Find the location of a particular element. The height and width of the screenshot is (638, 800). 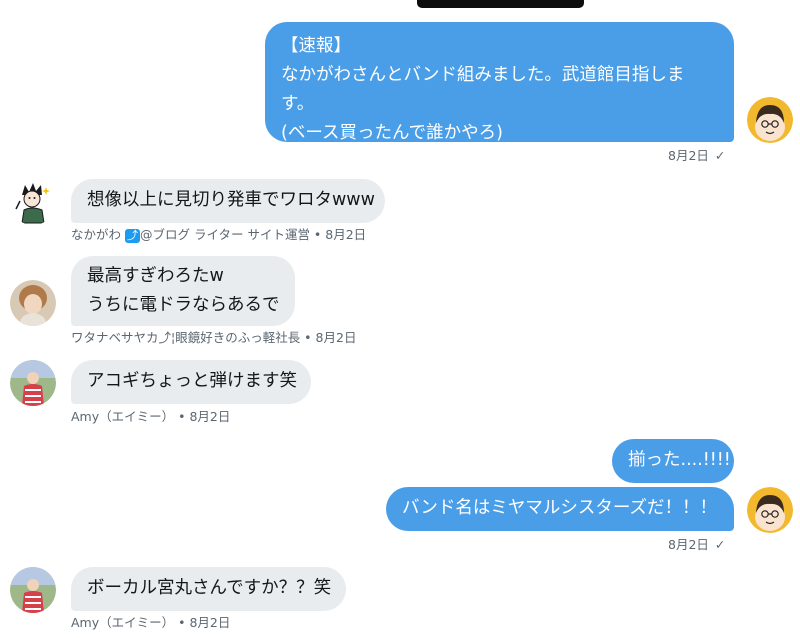

message-text-line: アコギちょっと弾けます笑 is located at coordinates (192, 381).